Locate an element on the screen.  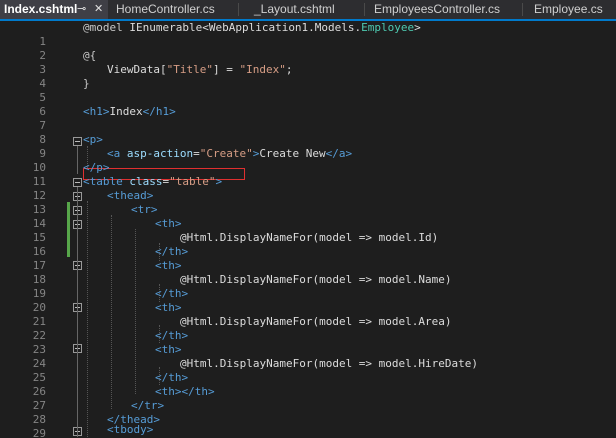
tab-label: Employee.cs is located at coordinates (568, 9).